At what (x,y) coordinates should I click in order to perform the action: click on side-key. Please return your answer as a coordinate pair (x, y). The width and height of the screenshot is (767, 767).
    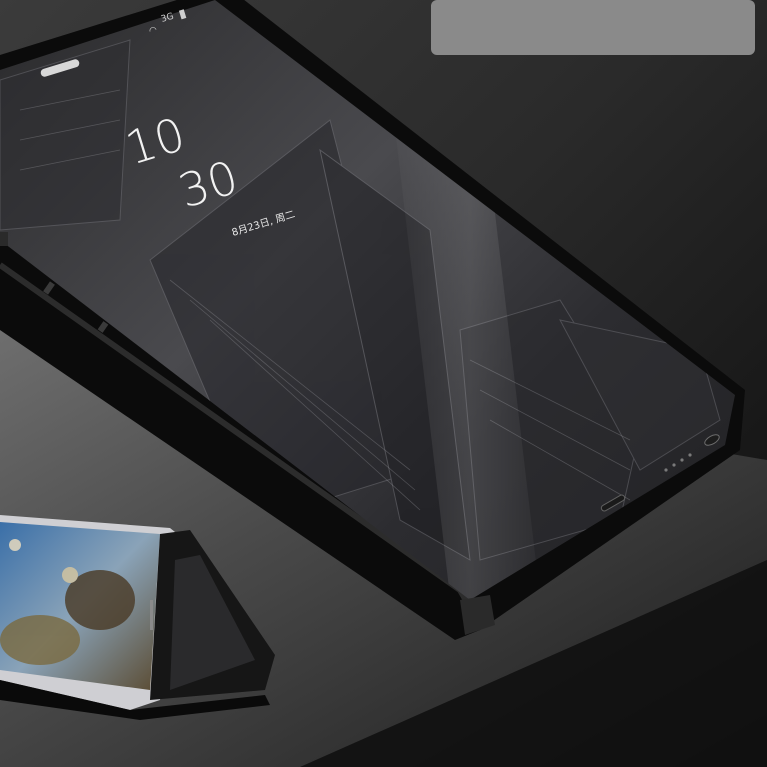
    Looking at the image, I should click on (4, 239).